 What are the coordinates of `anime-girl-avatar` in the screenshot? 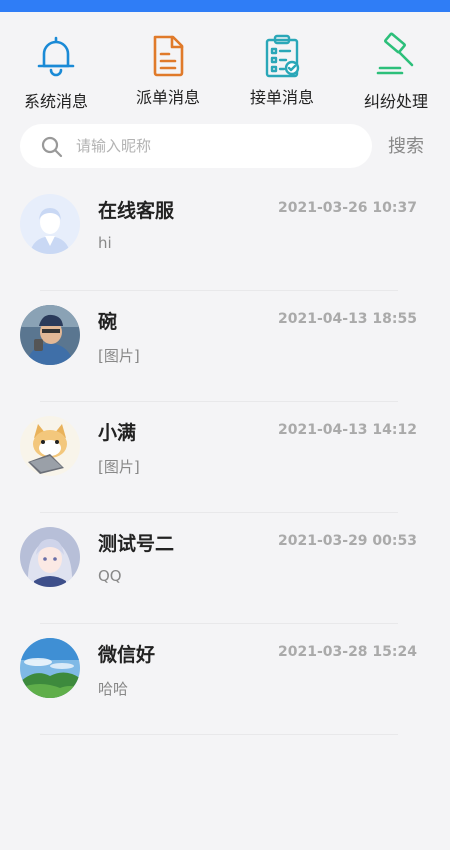 It's located at (50, 557).